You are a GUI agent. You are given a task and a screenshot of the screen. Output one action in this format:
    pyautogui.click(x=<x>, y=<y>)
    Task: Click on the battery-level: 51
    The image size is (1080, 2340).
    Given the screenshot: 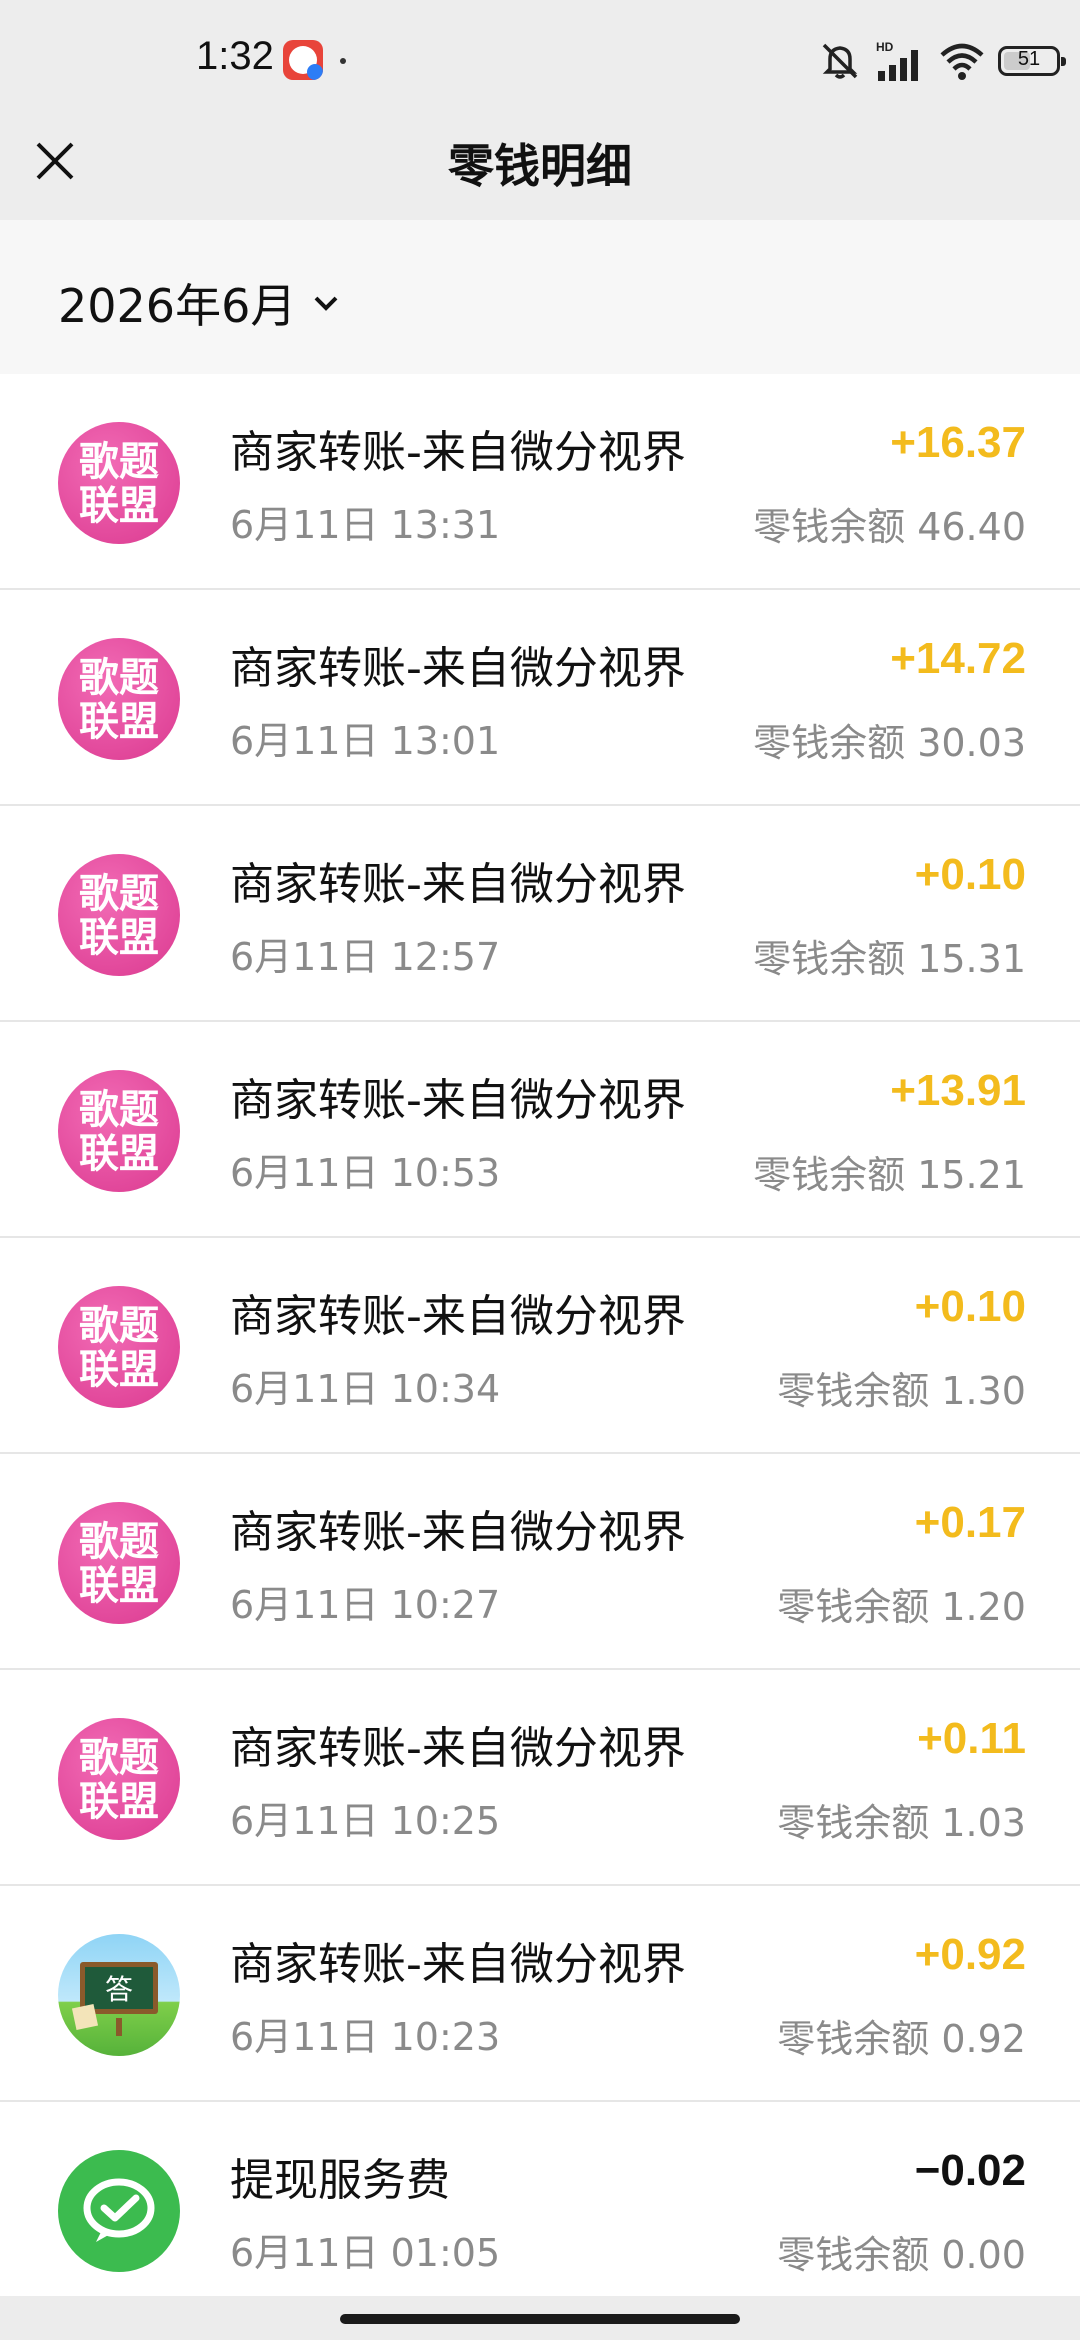 What is the action you would take?
    pyautogui.click(x=1029, y=59)
    